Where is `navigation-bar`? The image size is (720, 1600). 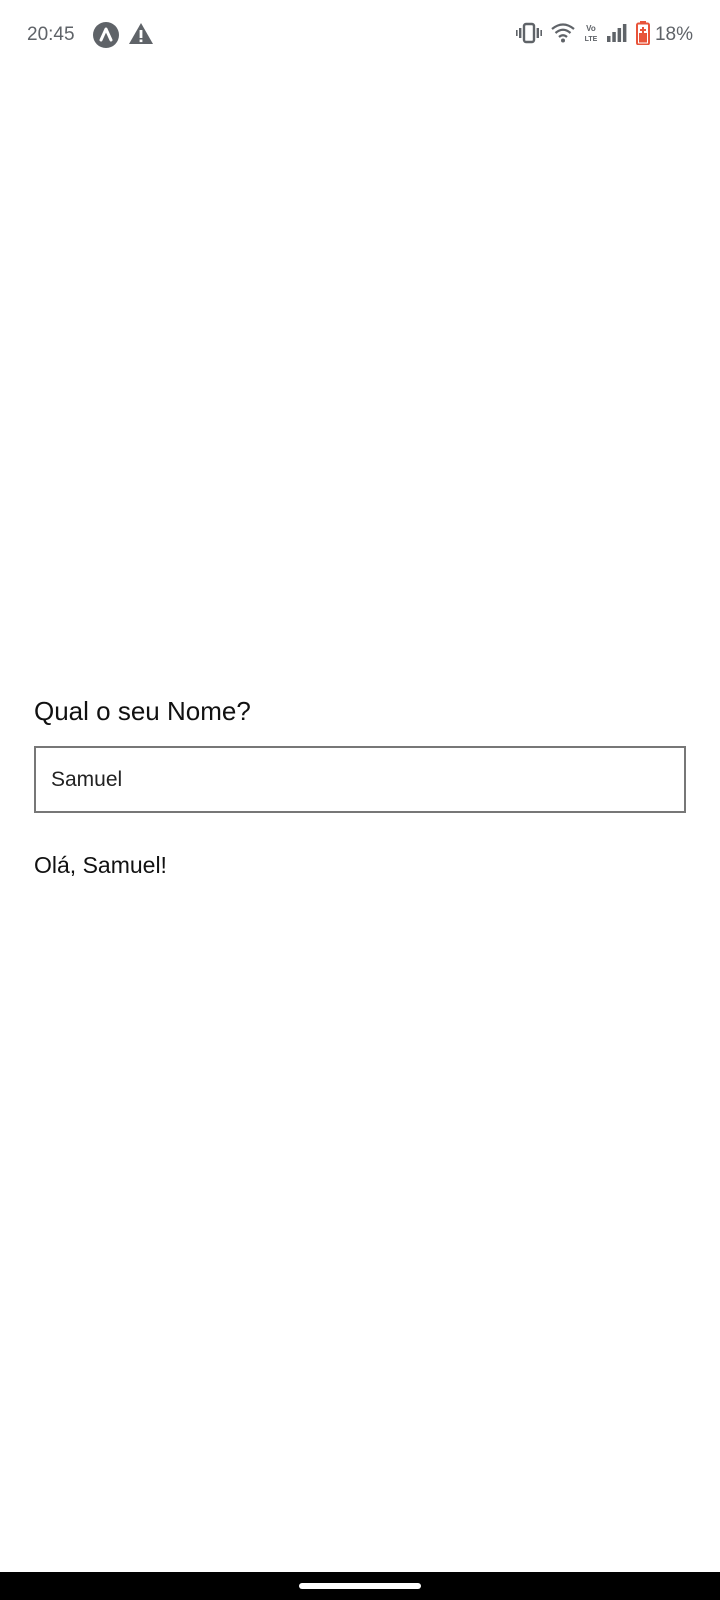
navigation-bar is located at coordinates (360, 1586).